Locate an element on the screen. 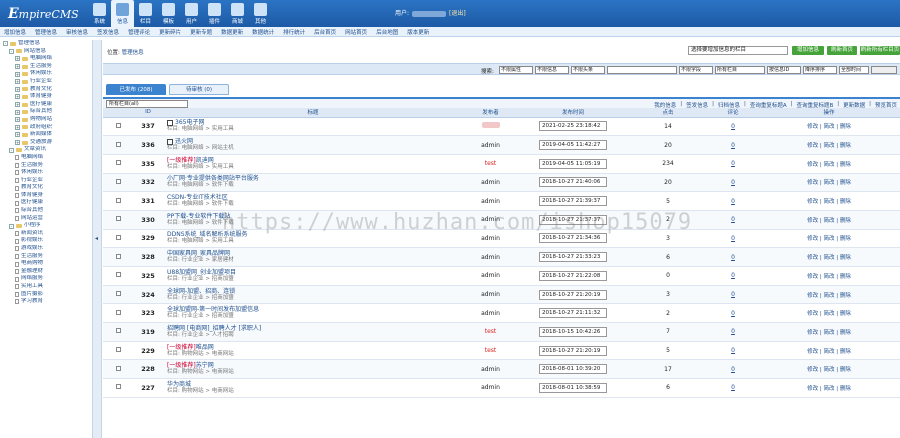 This screenshot has height=438, width=900. tree-item: + 教育文化 is located at coordinates (47, 90).